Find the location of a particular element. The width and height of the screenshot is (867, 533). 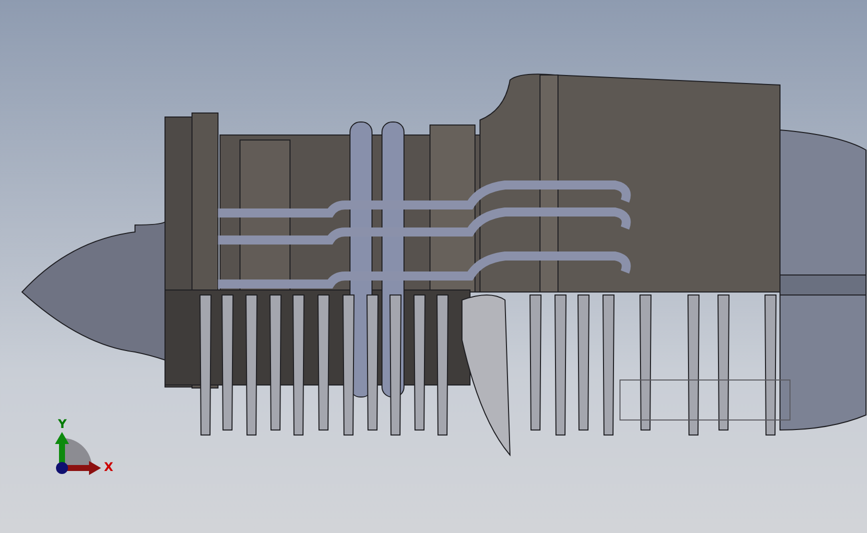

axis-label: Y is located at coordinates (62, 424).